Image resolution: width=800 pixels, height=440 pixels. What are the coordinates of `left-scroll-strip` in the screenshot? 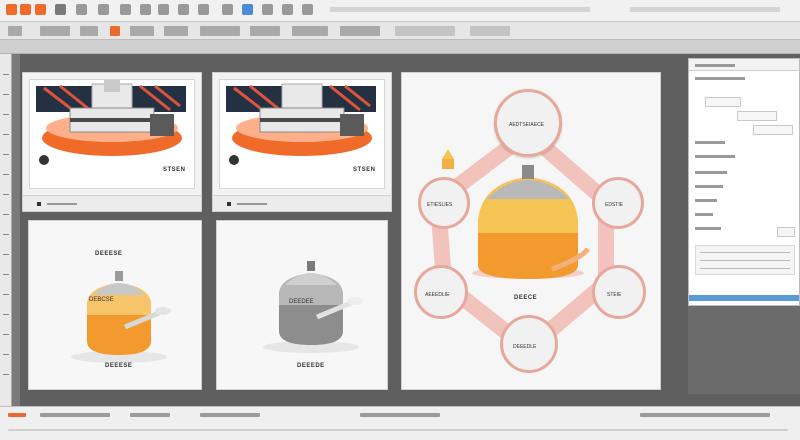 It's located at (16, 230).